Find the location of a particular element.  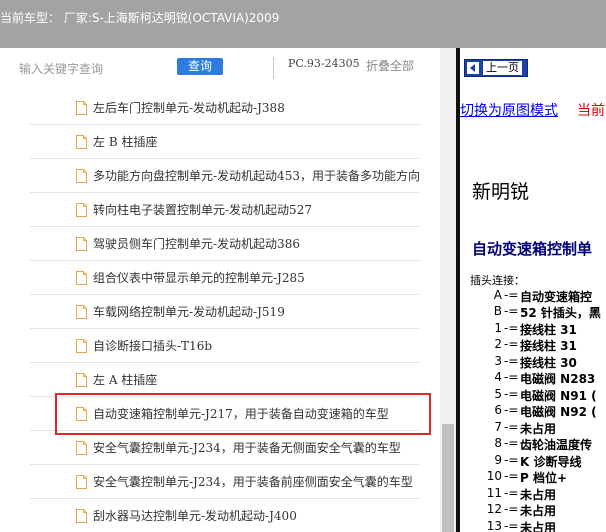

pin-row: 7 -= 未占用 is located at coordinates (533, 428).